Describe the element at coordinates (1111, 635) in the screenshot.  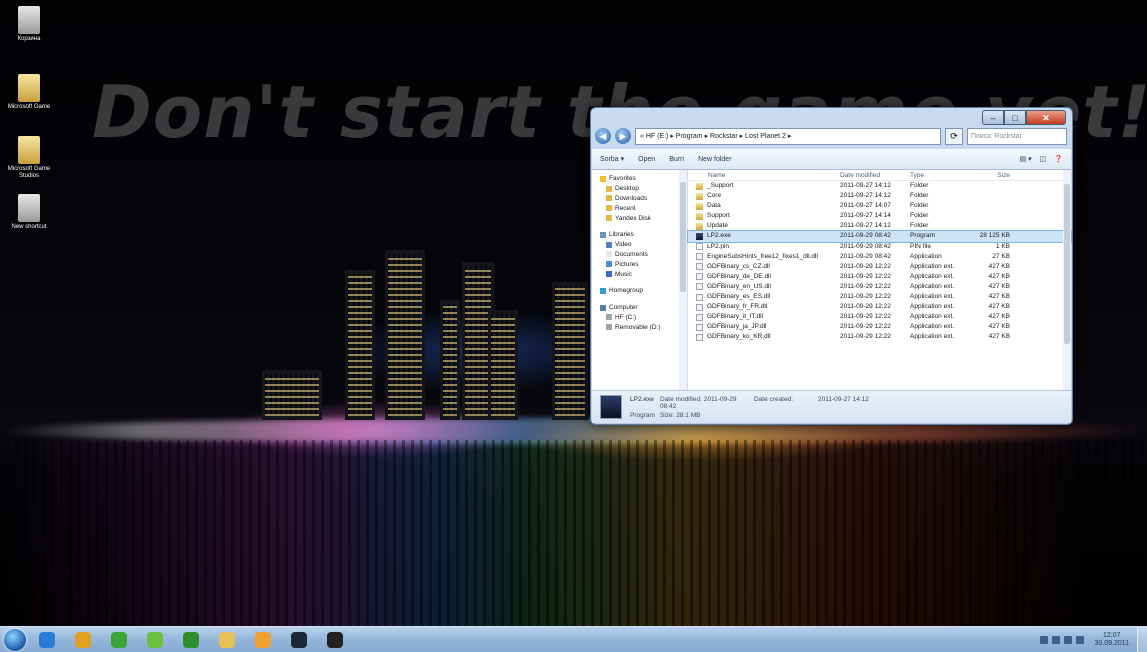
I see `clock-time: 12:07` at that location.